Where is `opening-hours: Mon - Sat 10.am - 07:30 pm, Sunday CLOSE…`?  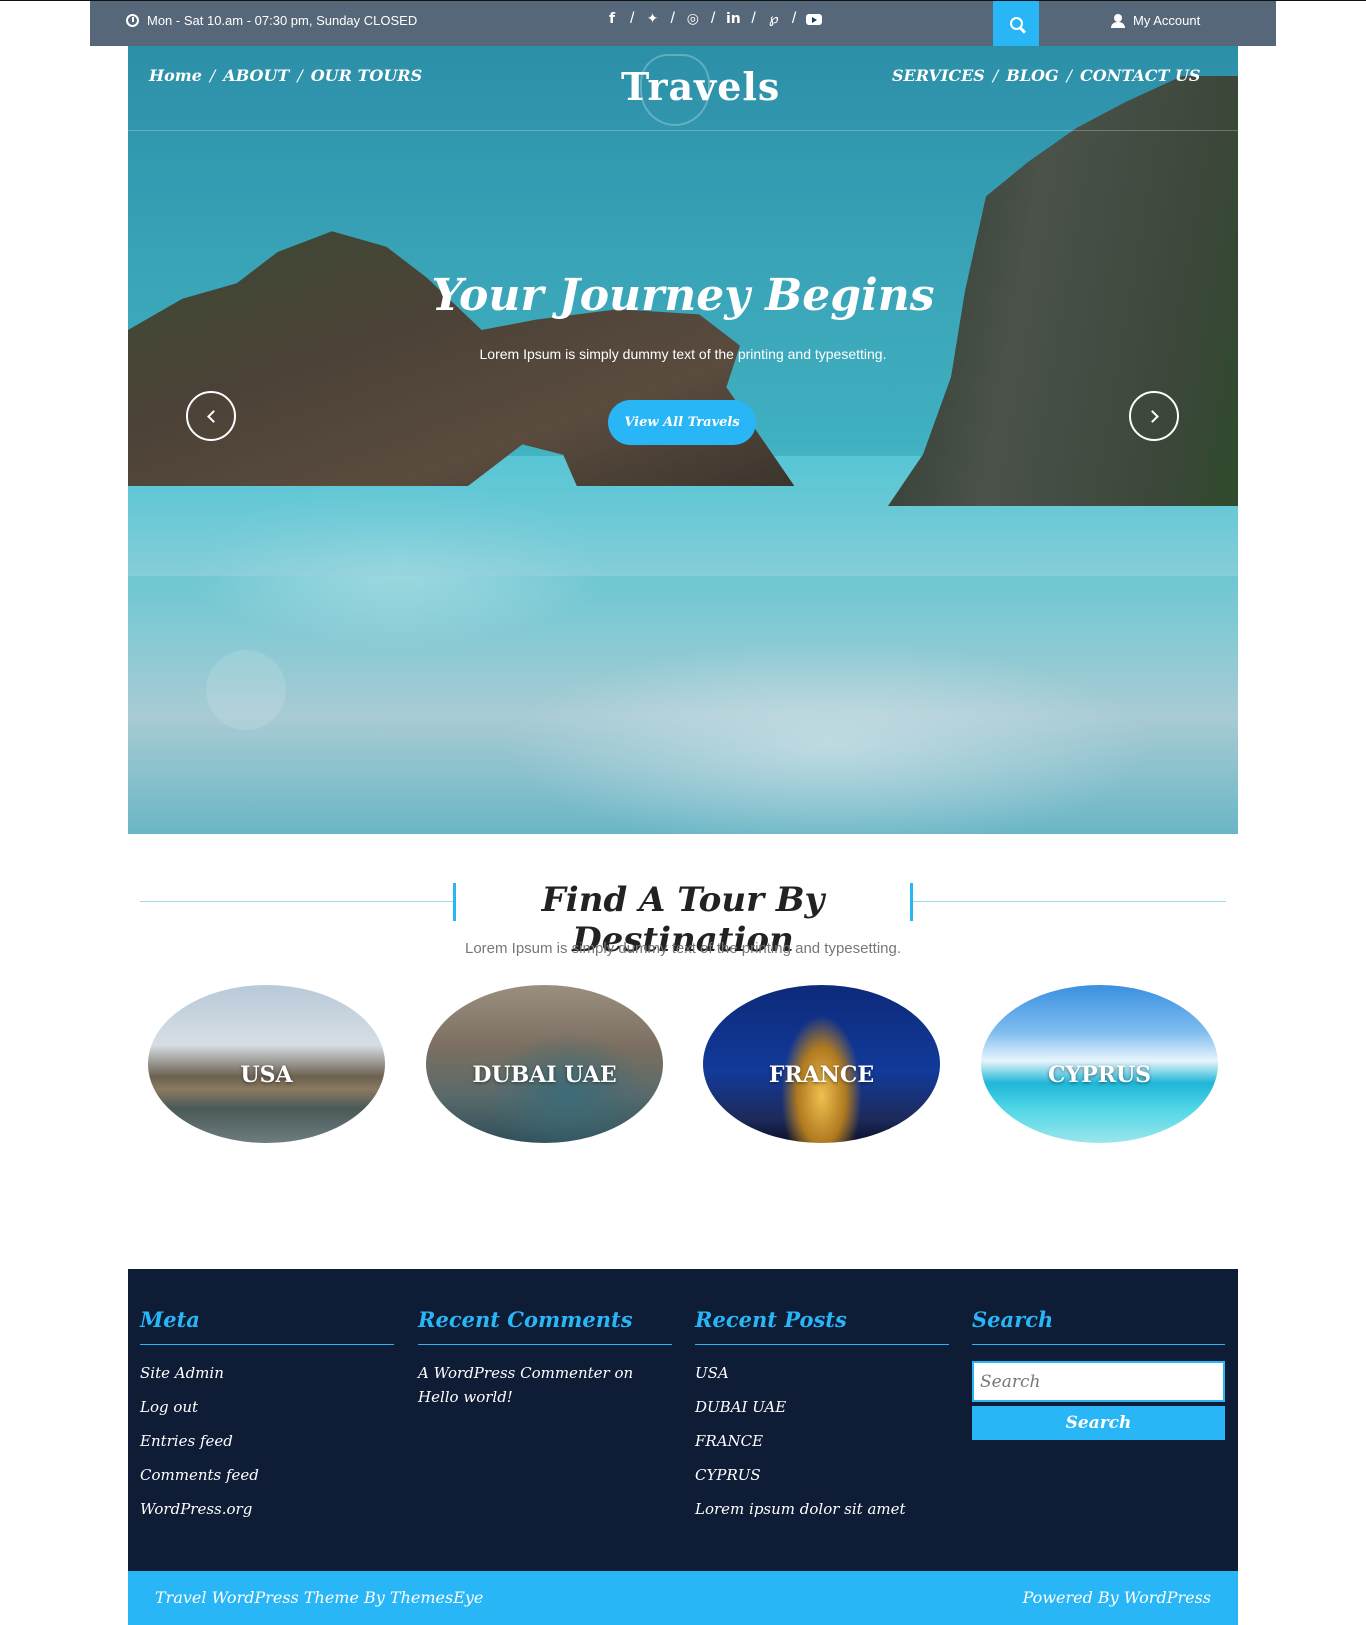
opening-hours: Mon - Sat 10.am - 07:30 pm, Sunday CLOSE… is located at coordinates (271, 20).